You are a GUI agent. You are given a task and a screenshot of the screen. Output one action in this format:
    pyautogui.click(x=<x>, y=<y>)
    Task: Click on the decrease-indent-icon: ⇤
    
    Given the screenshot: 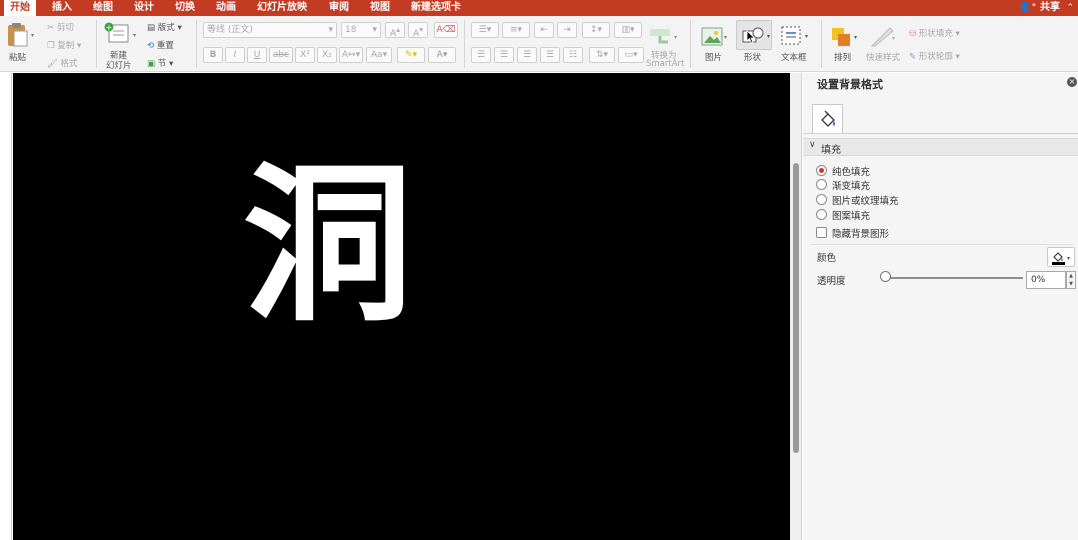 What is the action you would take?
    pyautogui.click(x=544, y=30)
    